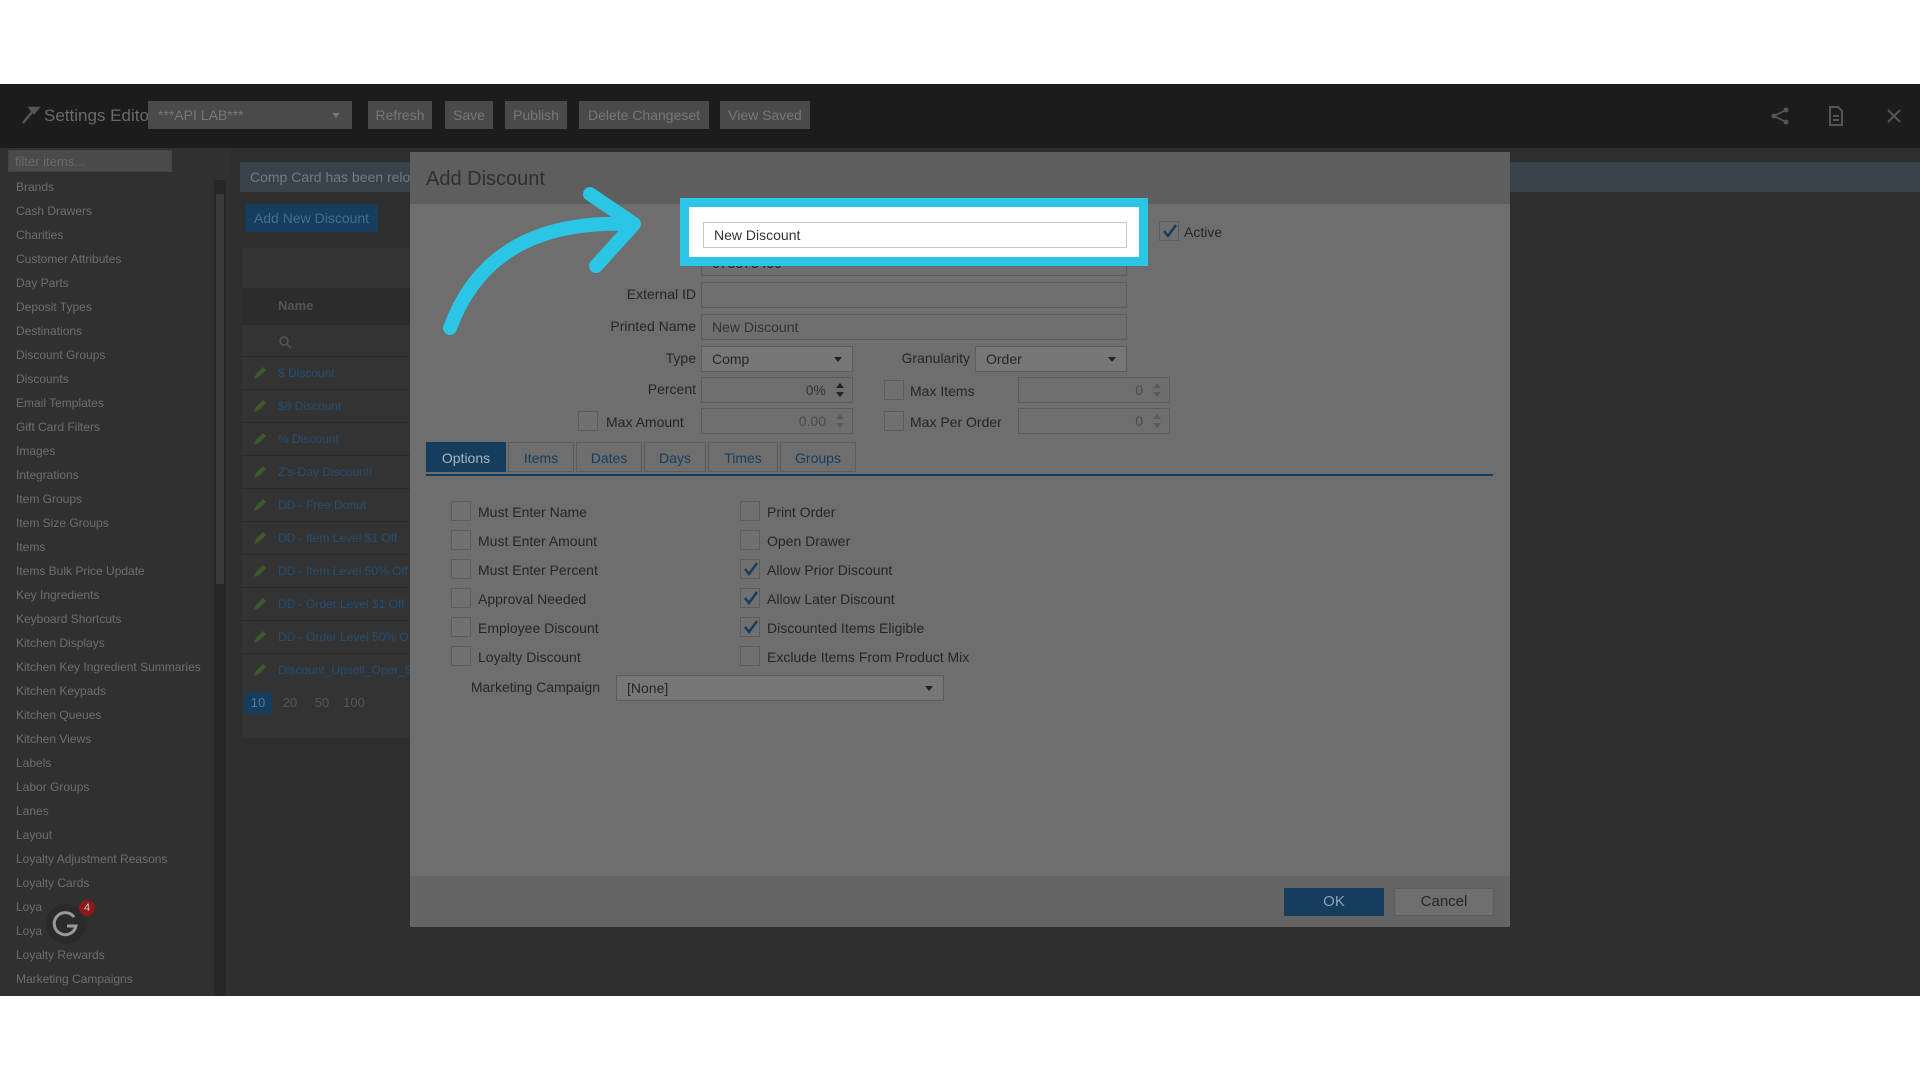 The width and height of the screenshot is (1920, 1080). What do you see at coordinates (57, 595) in the screenshot?
I see `sidebar-item-key-ingredients: Key Ingredients` at bounding box center [57, 595].